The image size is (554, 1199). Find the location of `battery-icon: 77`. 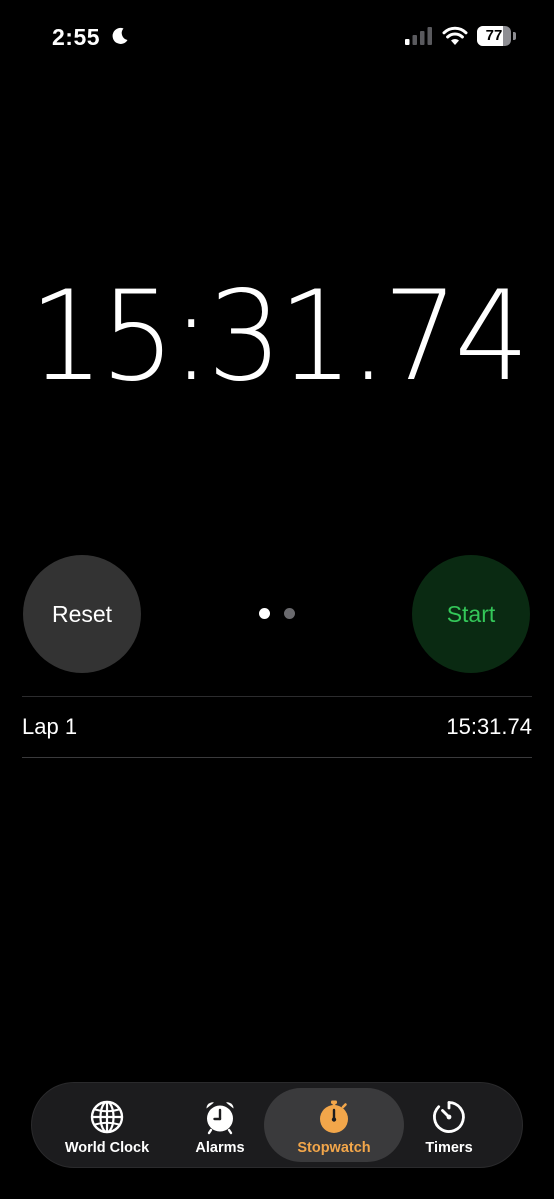

battery-icon: 77 is located at coordinates (497, 36).